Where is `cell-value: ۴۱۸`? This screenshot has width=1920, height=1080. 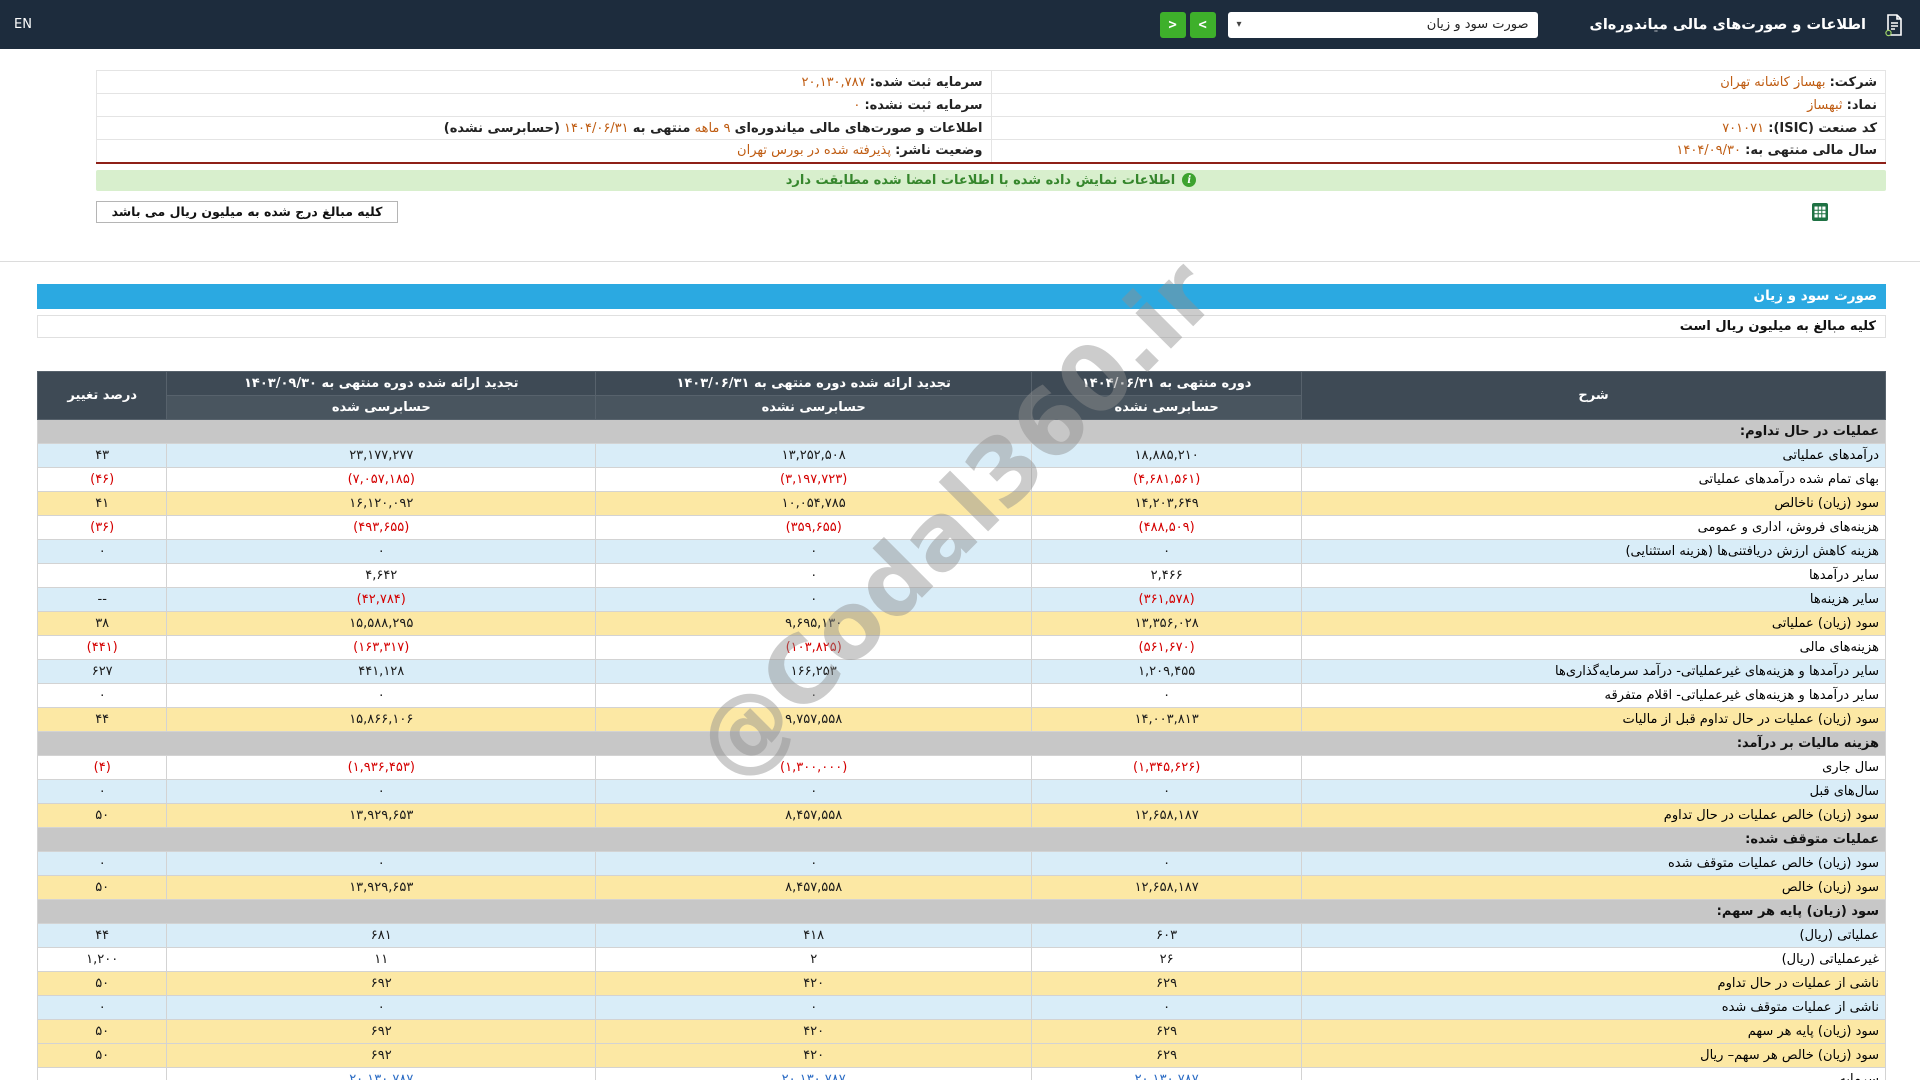
cell-value: ۴۱۸ is located at coordinates (814, 935).